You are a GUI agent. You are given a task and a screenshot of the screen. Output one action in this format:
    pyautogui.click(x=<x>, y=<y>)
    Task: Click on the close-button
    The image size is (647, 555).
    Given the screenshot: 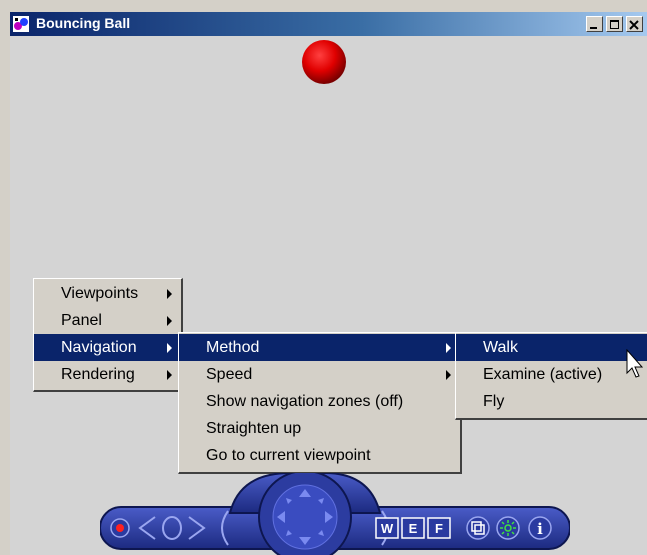 What is the action you would take?
    pyautogui.click(x=634, y=24)
    